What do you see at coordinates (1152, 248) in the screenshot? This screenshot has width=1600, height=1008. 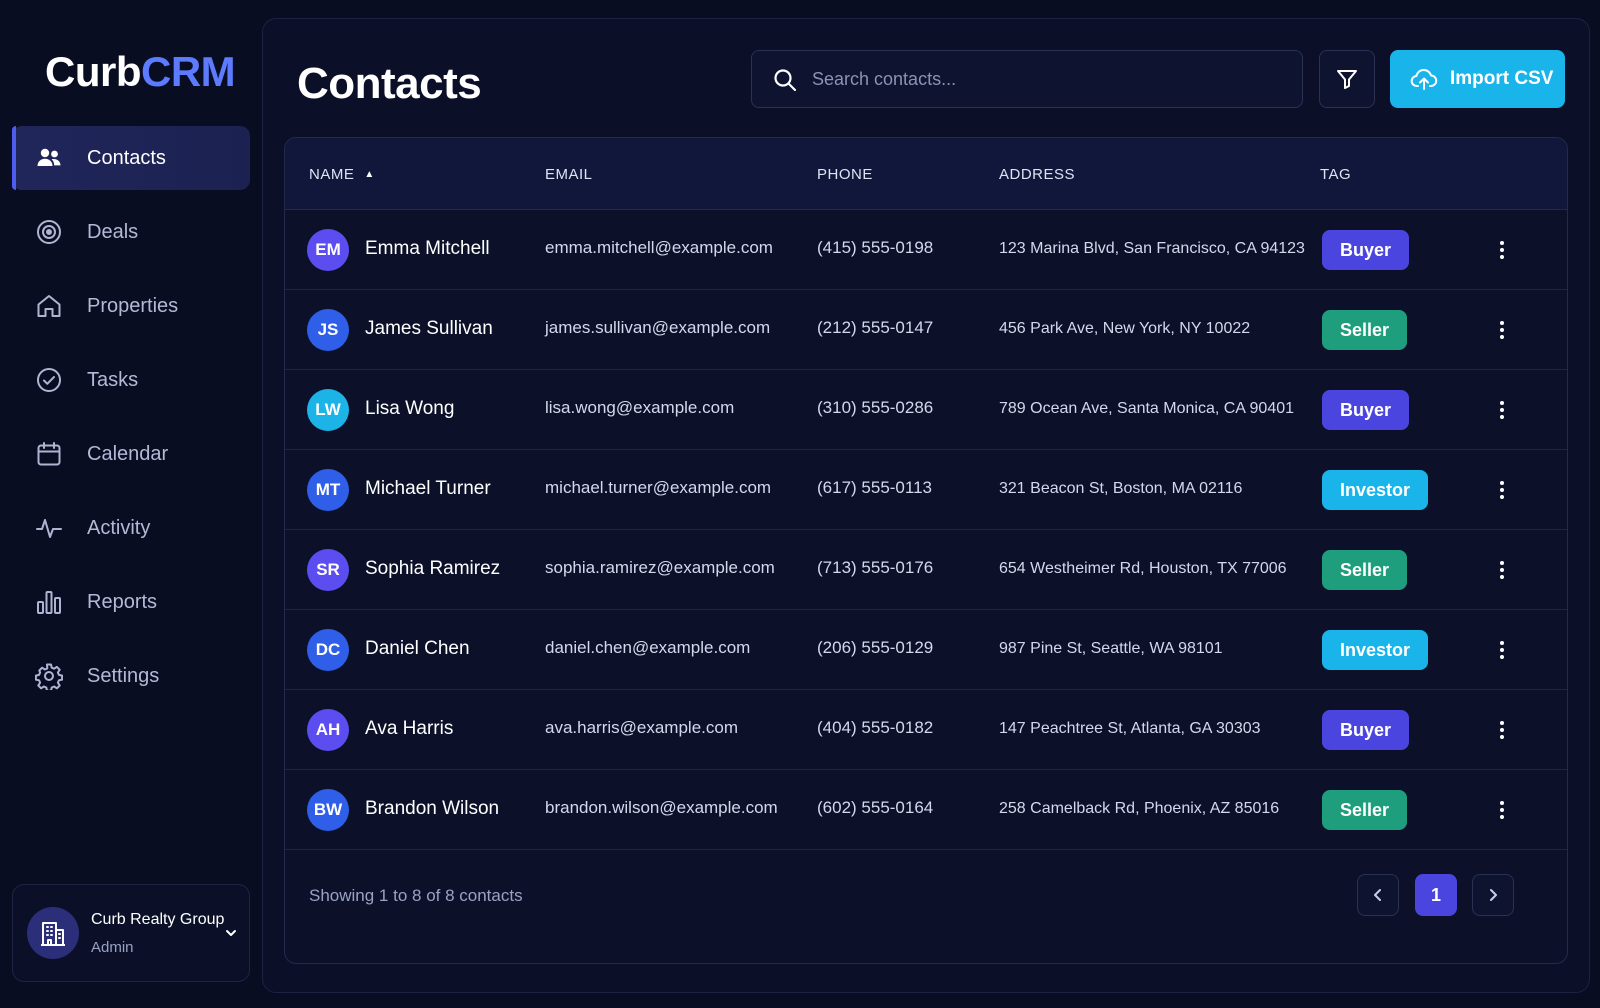 I see `contact-address: 123 Marina Blvd, San Francisco, CA 94123` at bounding box center [1152, 248].